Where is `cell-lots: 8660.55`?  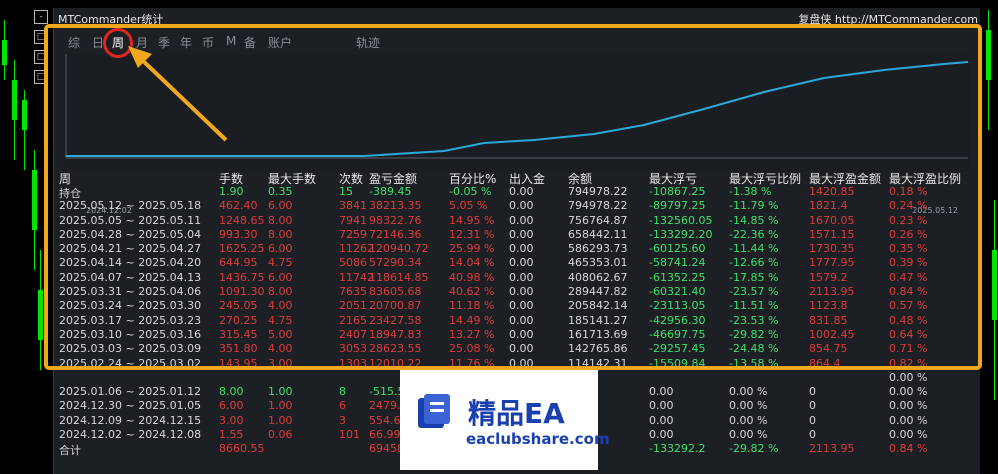
cell-lots: 8660.55 is located at coordinates (242, 449).